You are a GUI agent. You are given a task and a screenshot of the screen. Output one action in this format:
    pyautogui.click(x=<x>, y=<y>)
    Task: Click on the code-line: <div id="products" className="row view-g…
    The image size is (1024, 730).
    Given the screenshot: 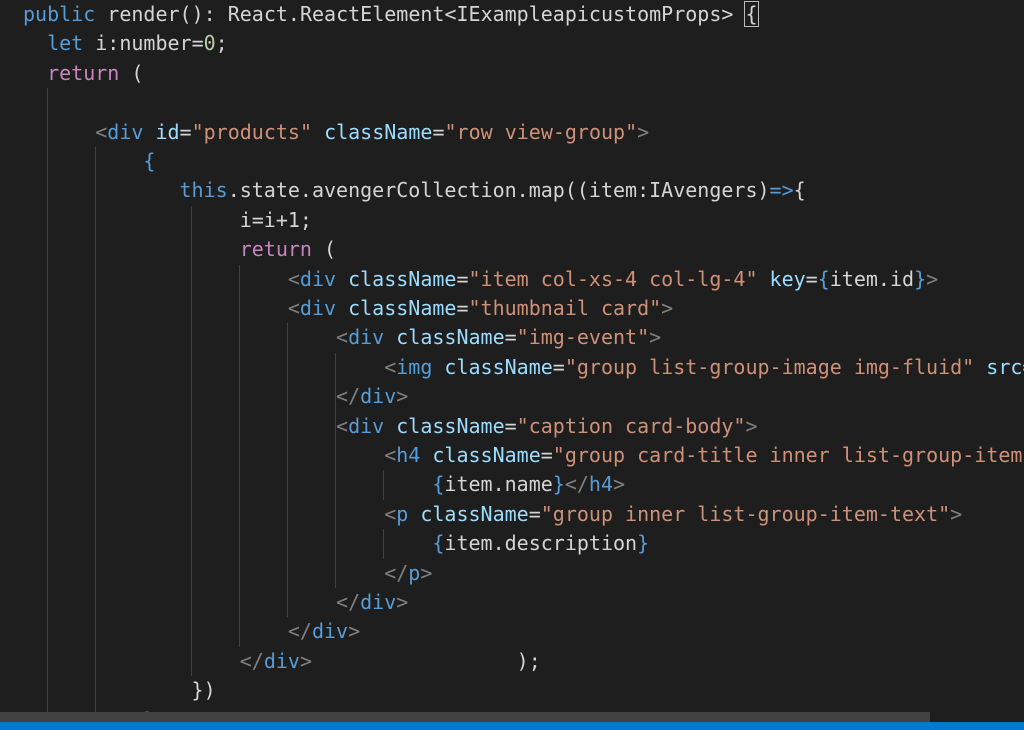 What is the action you would take?
    pyautogui.click(x=372, y=132)
    